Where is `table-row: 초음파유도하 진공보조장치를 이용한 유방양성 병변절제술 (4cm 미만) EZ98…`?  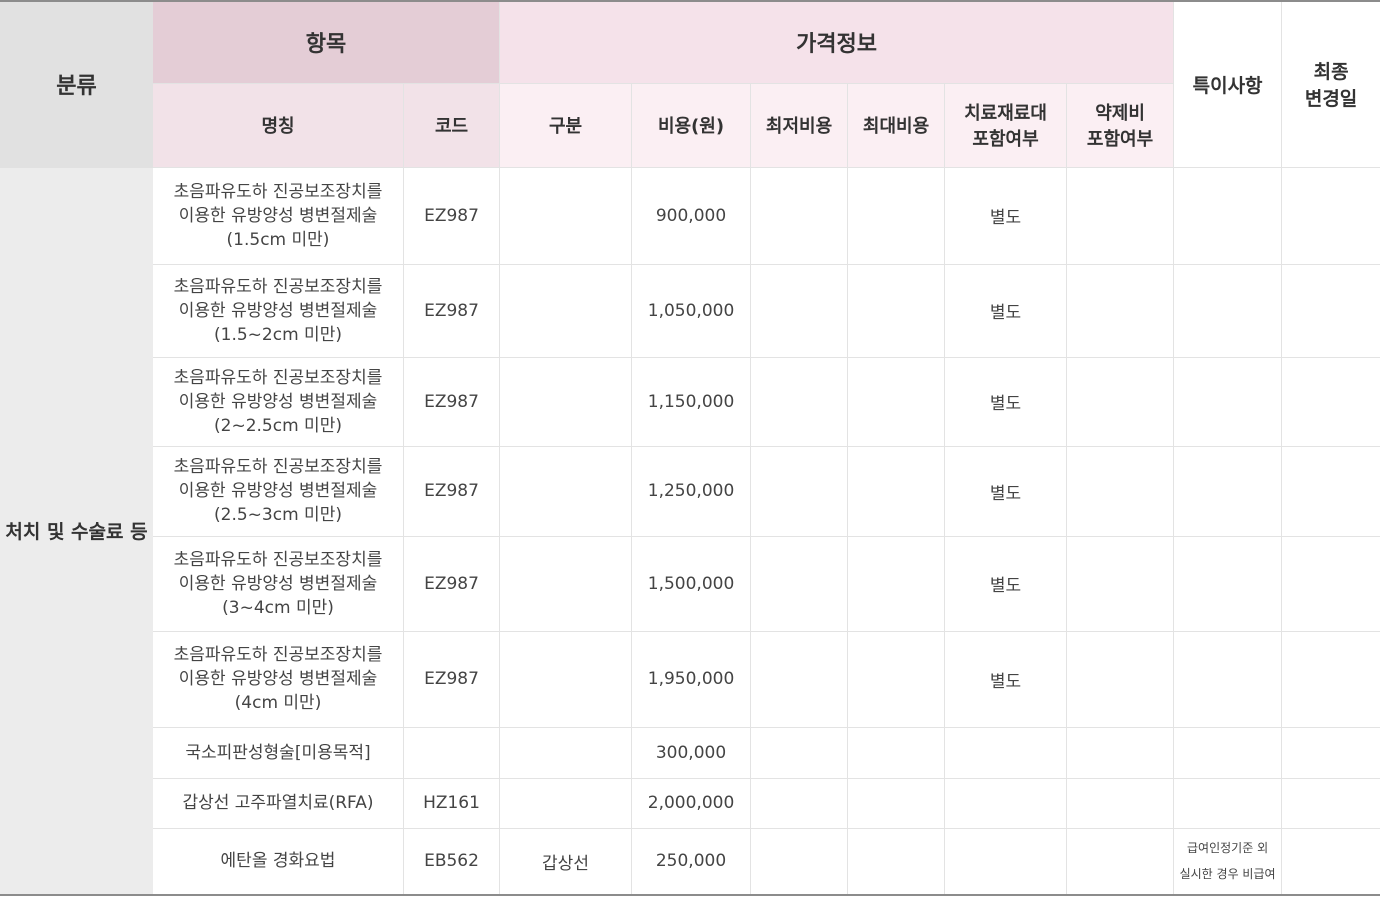 table-row: 초음파유도하 진공보조장치를 이용한 유방양성 병변절제술 (4cm 미만) EZ98… is located at coordinates (690, 679).